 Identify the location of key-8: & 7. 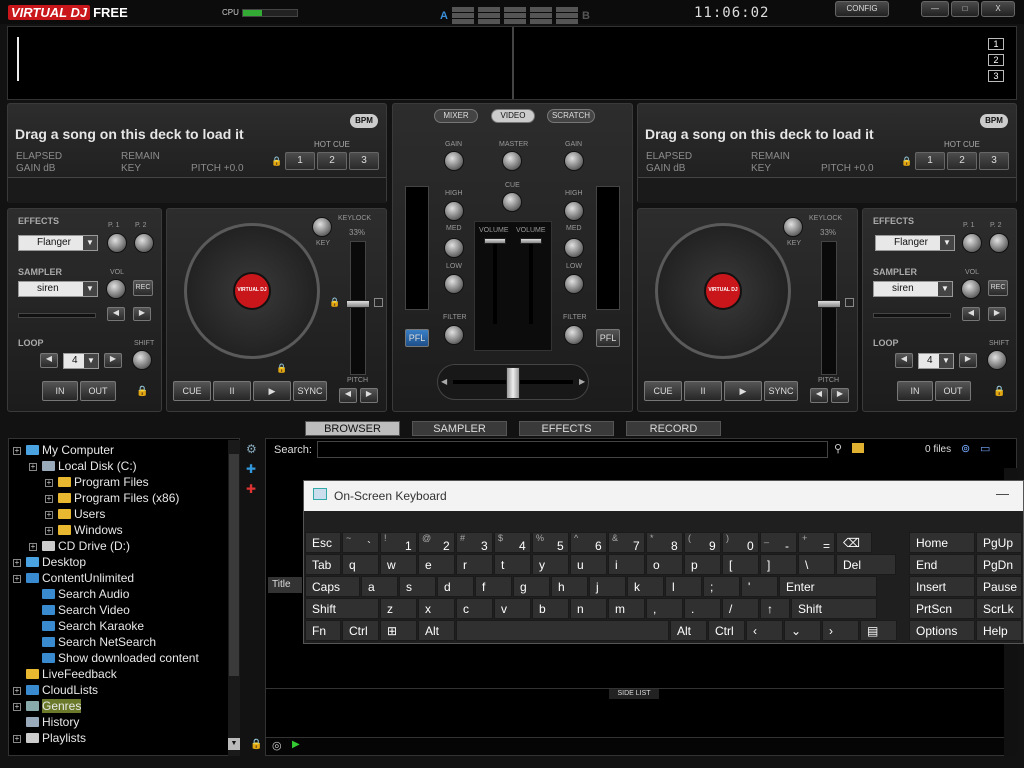
(626, 542).